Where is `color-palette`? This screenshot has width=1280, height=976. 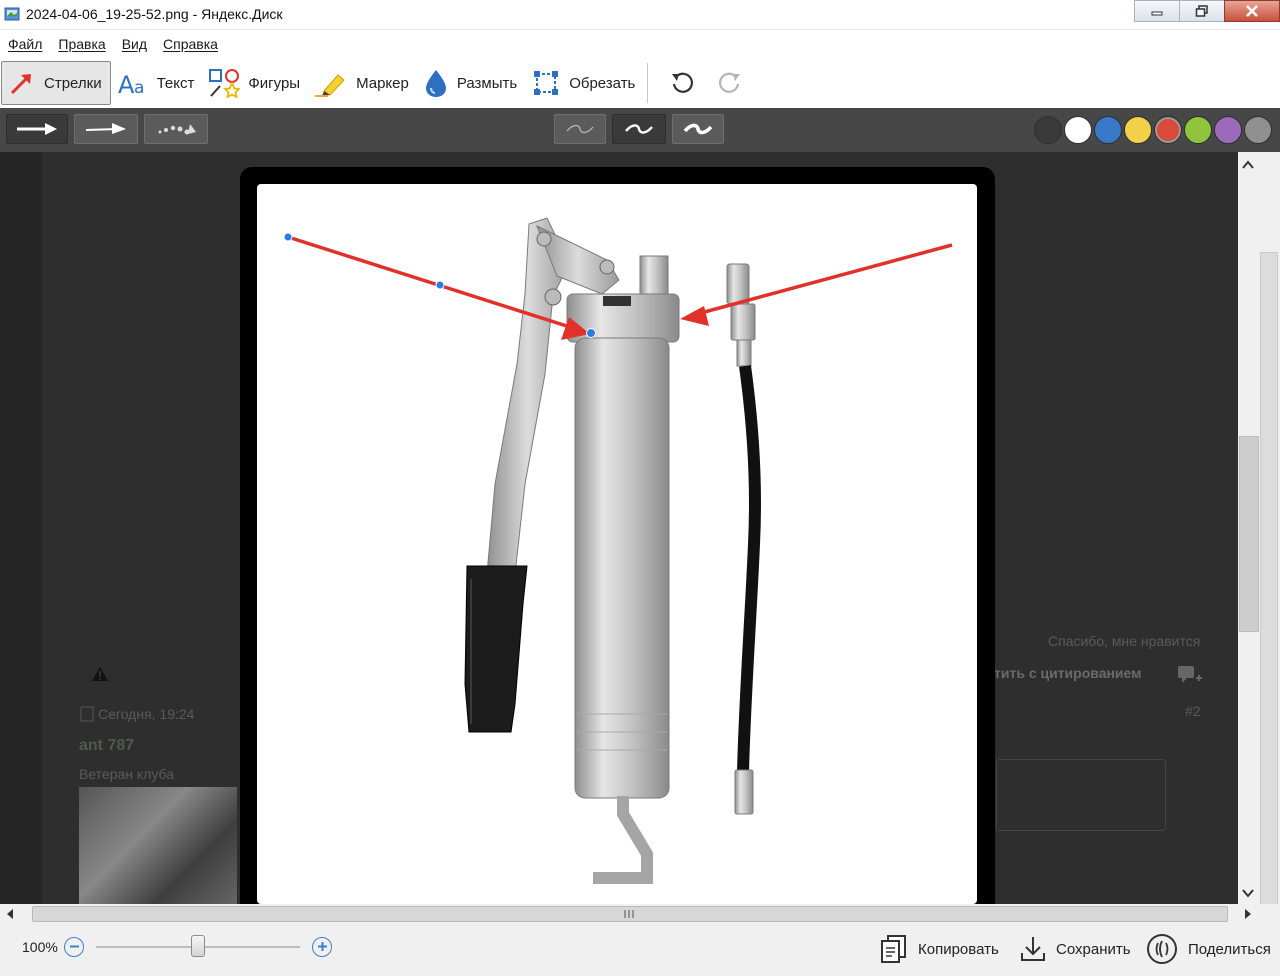 color-palette is located at coordinates (1152, 130).